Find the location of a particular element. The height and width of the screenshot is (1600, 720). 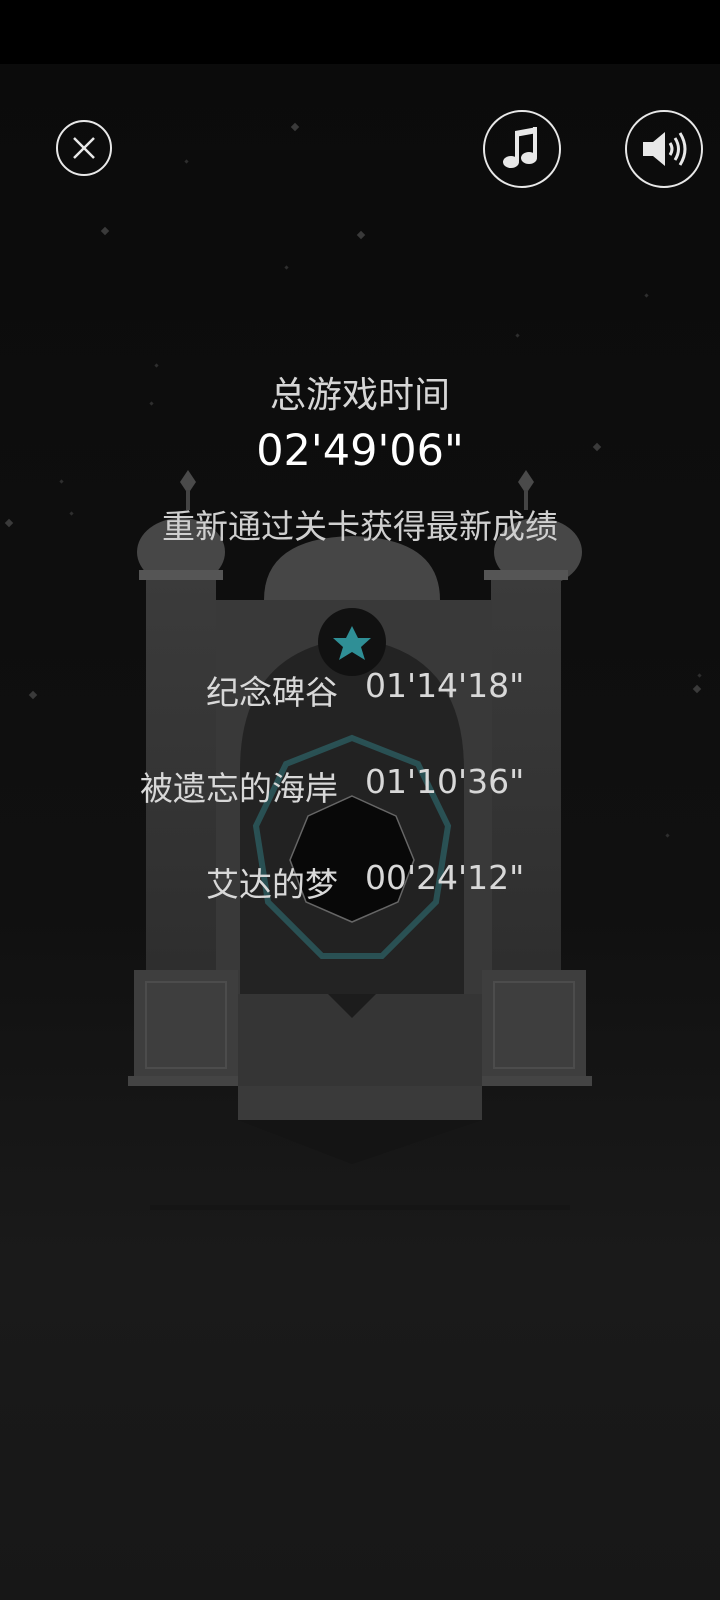

music-toggle-button is located at coordinates (522, 149).